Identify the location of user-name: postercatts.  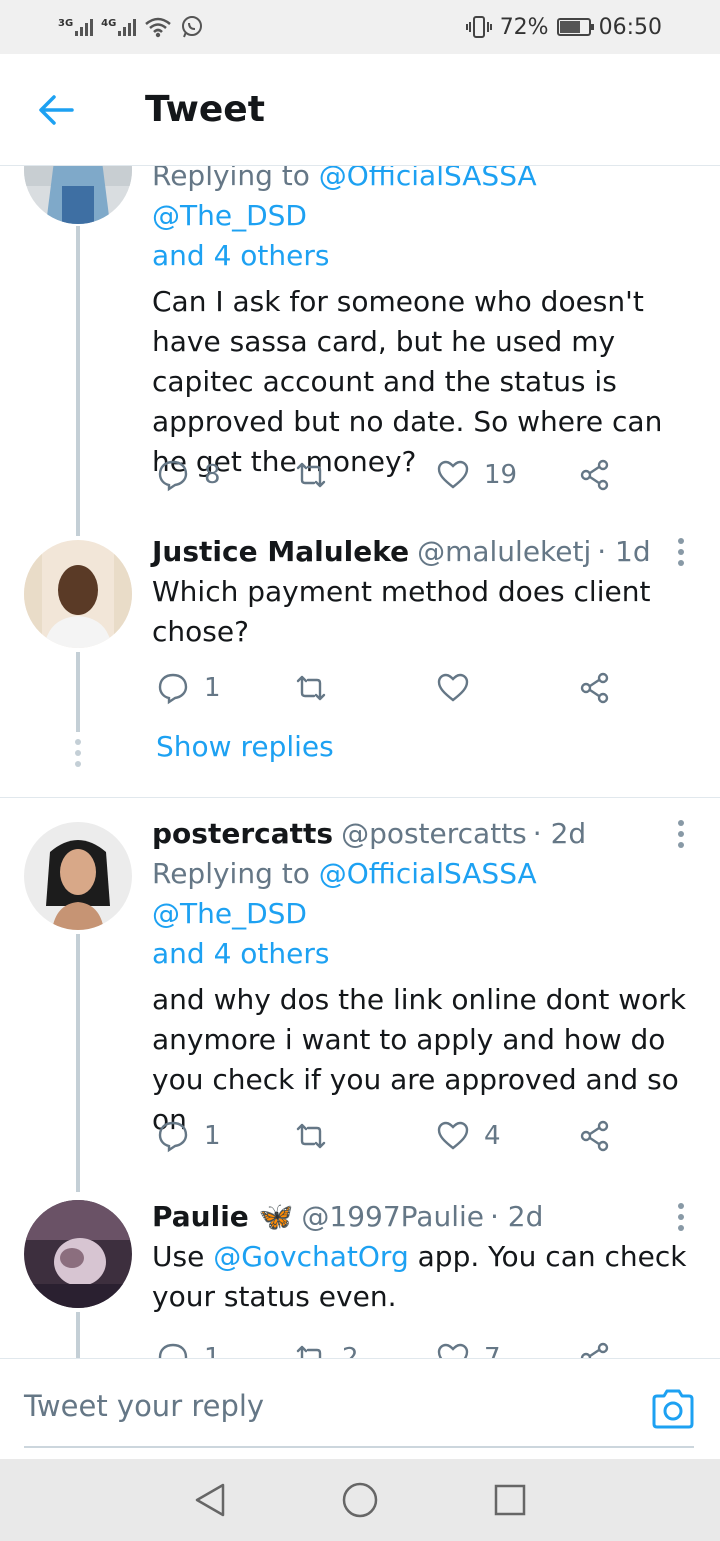
(242, 834).